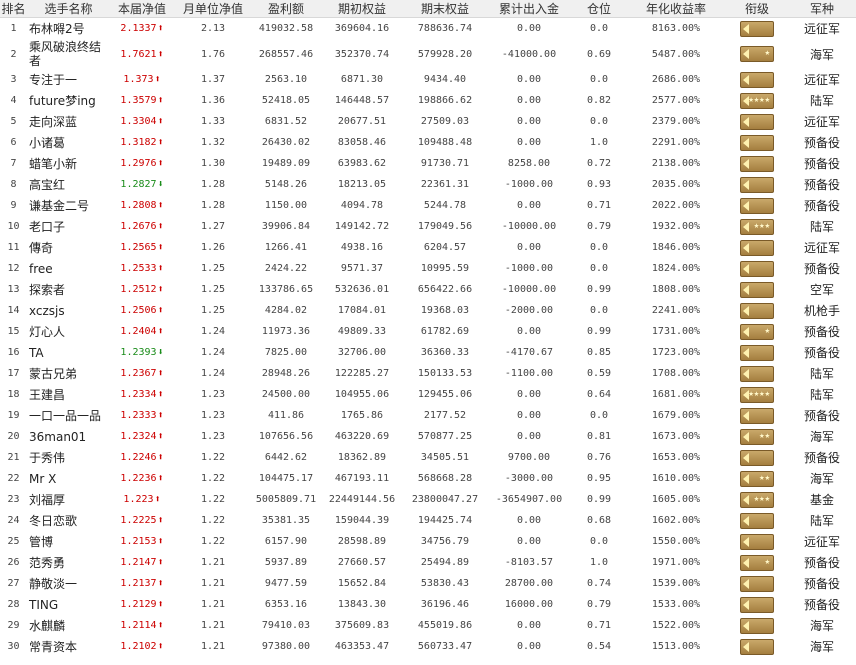 The height and width of the screenshot is (665, 856). I want to click on header-end-equity: 期末权益, so click(445, 9).